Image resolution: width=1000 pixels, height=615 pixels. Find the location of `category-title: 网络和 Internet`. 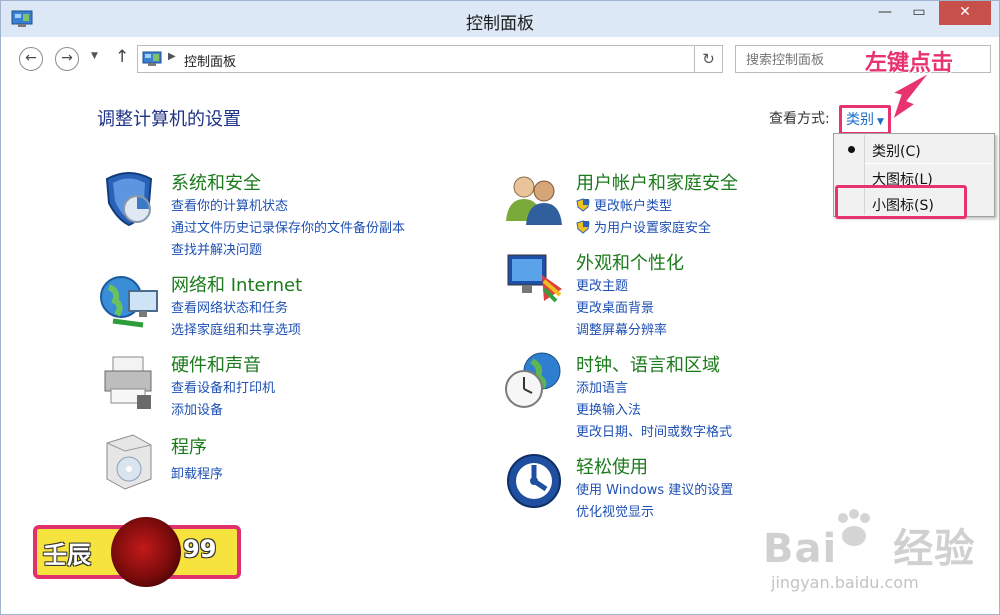

category-title: 网络和 Internet is located at coordinates (236, 284).